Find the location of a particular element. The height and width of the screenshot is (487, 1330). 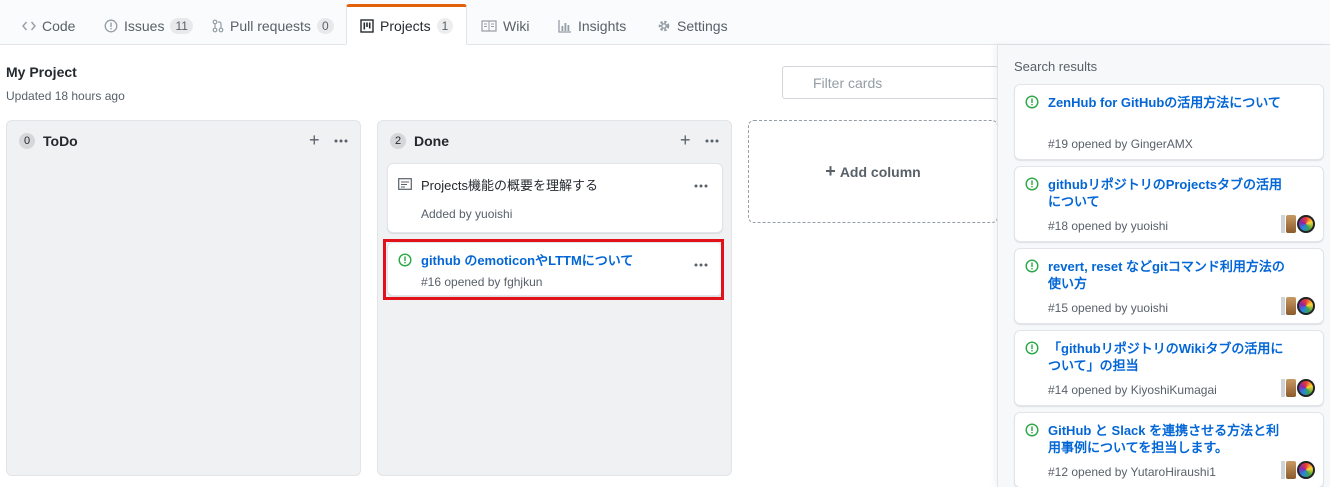

column-card-count: 2 is located at coordinates (398, 141).